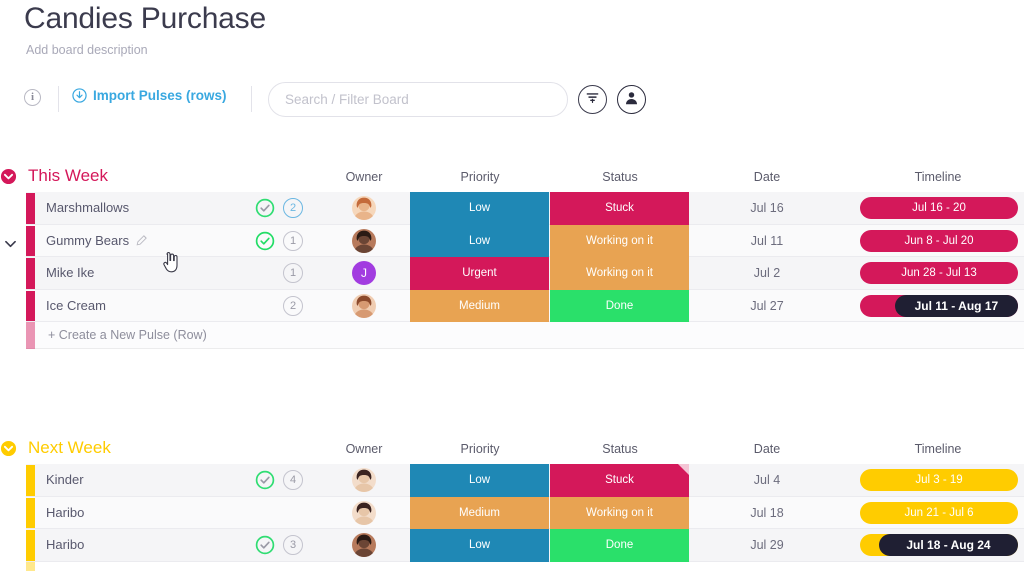 The image size is (1024, 576). I want to click on avatar: J, so click(364, 273).